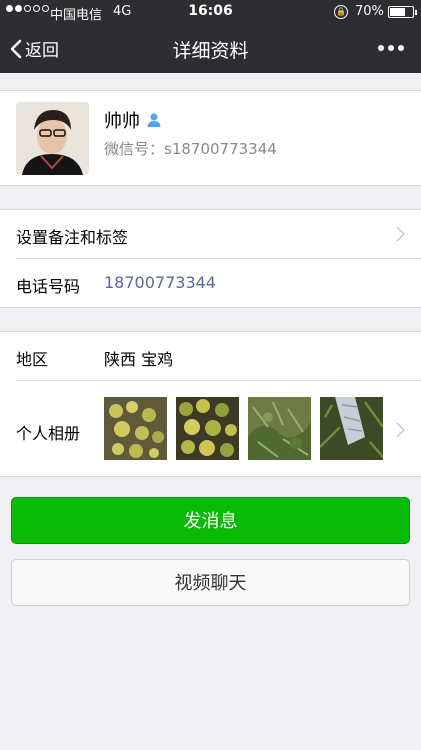 This screenshot has width=421, height=750. Describe the element at coordinates (210, 520) in the screenshot. I see `send-message-button: 发消息` at that location.